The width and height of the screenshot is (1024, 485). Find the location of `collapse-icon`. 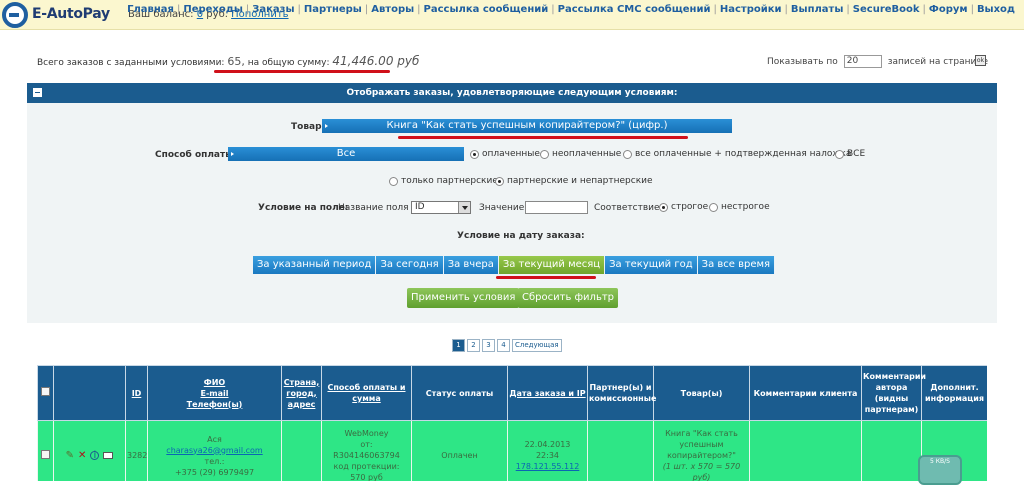

collapse-icon is located at coordinates (37, 92).